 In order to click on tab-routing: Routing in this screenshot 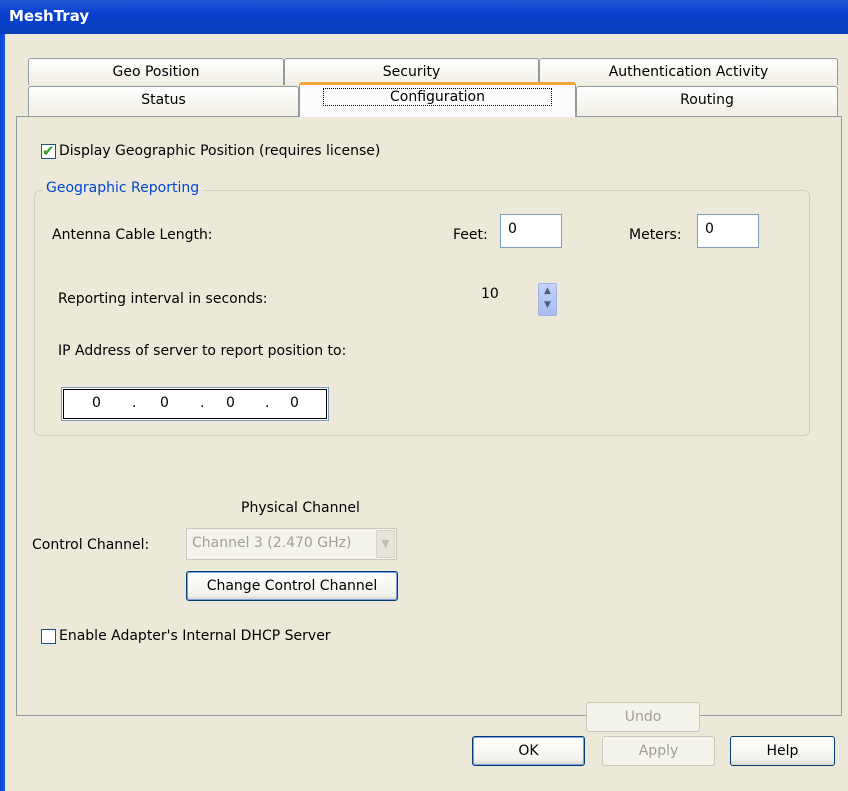, I will do `click(707, 101)`.